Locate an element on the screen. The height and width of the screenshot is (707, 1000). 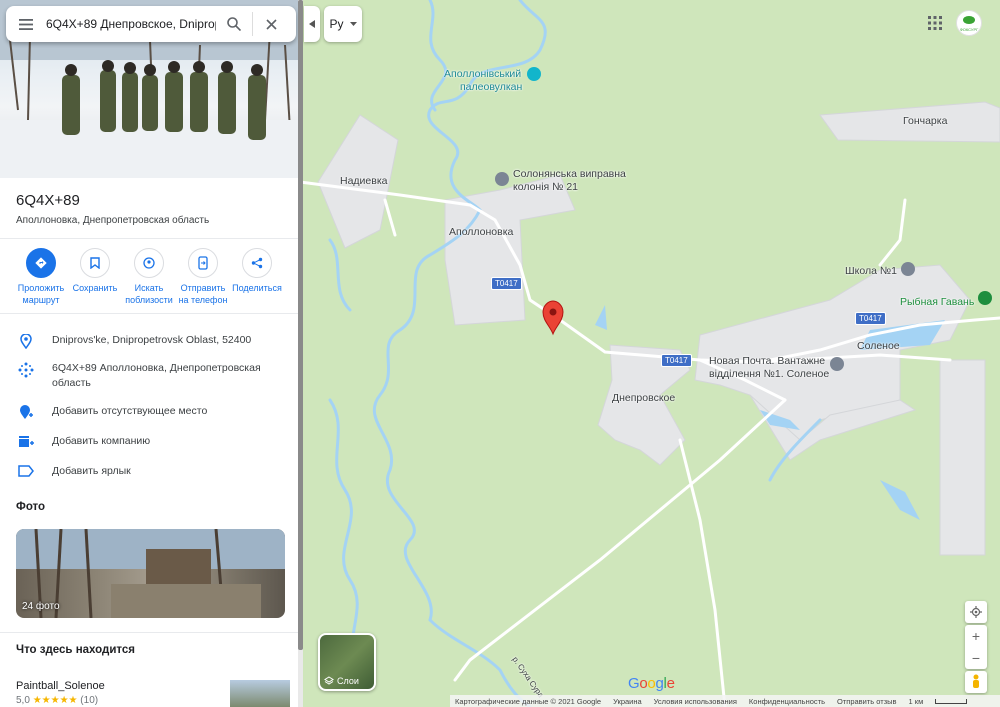
layers-button: Слои is located at coordinates (347, 662).